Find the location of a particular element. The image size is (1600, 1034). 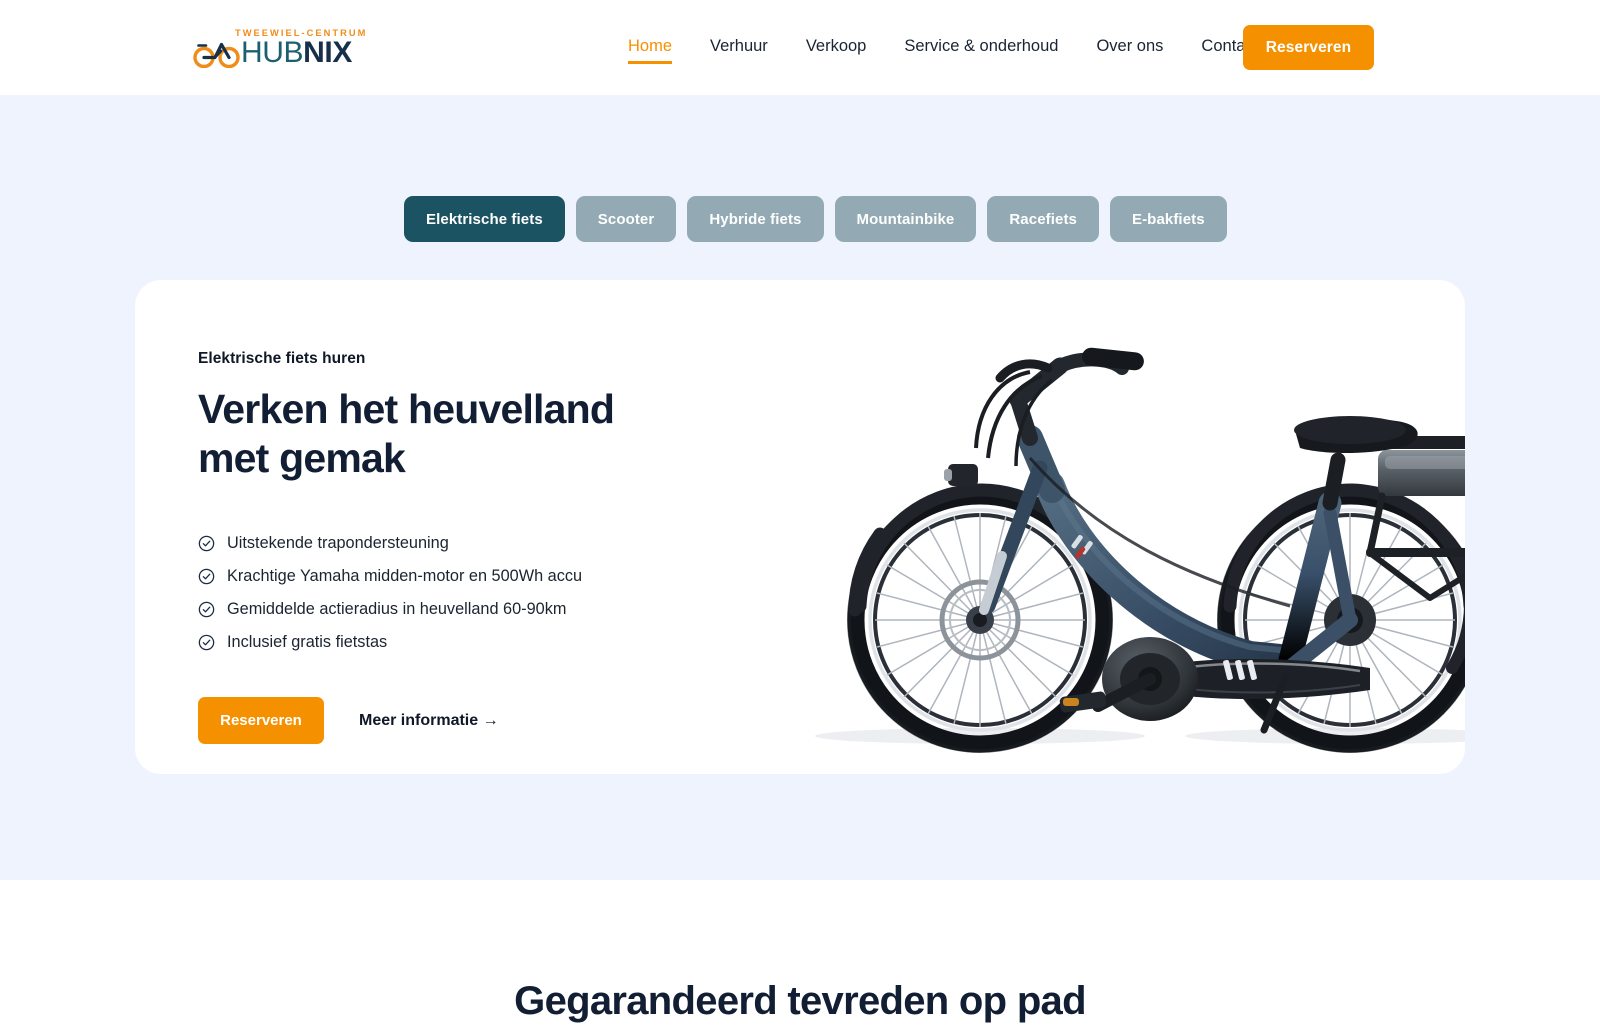

header-reserve-button: Reserveren is located at coordinates (1308, 47).